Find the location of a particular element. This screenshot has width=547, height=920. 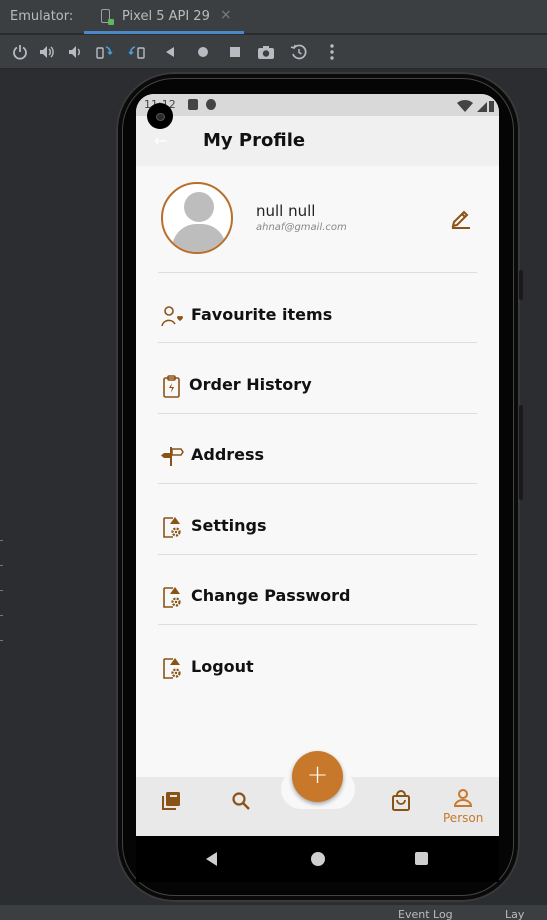

device-tab: Pixel 5 API 29 × is located at coordinates (164, 17).